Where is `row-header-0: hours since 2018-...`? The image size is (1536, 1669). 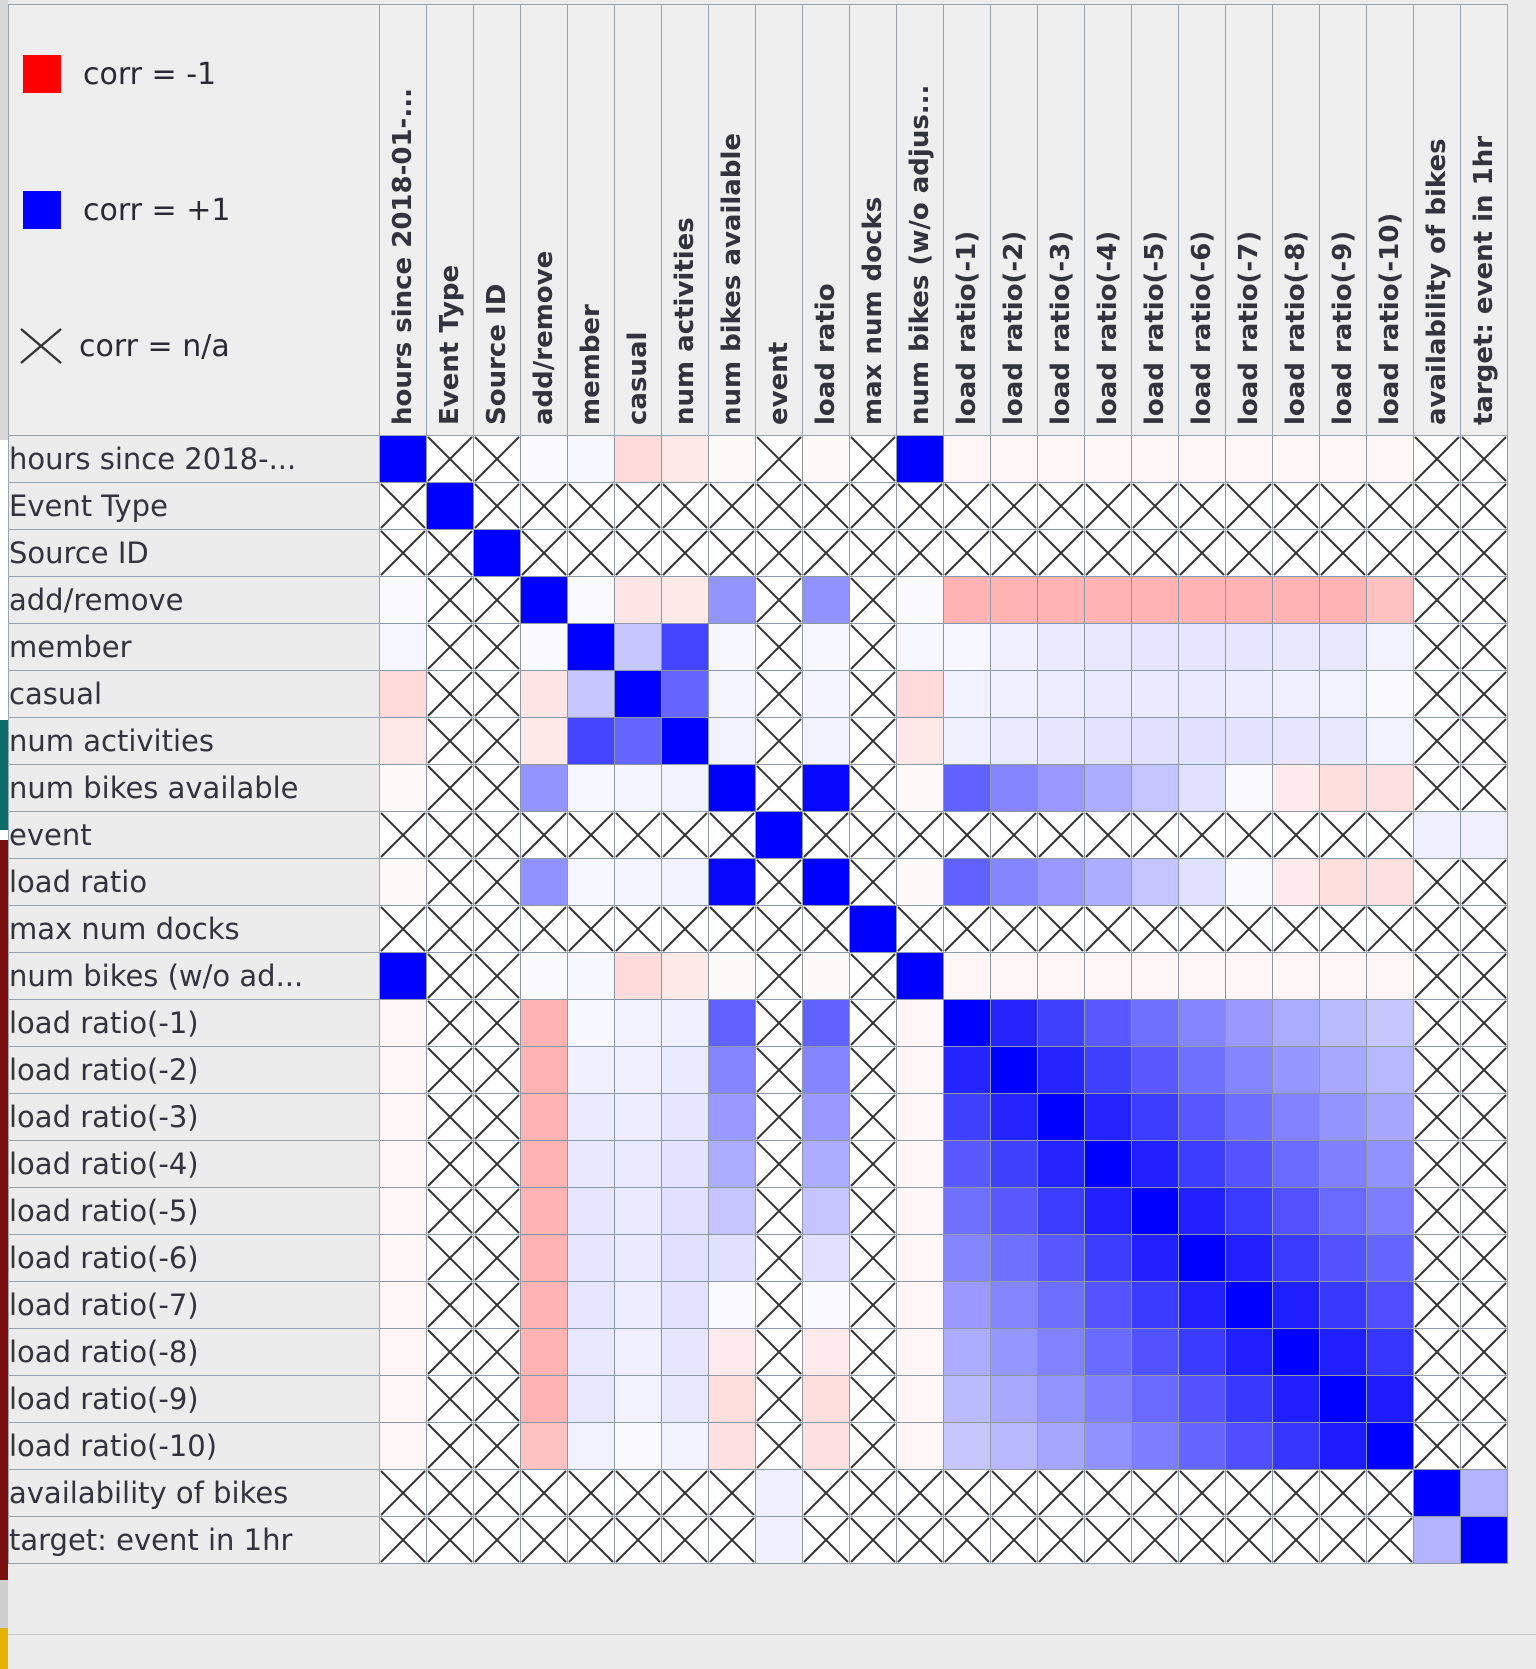
row-header-0: hours since 2018-... is located at coordinates (194, 459).